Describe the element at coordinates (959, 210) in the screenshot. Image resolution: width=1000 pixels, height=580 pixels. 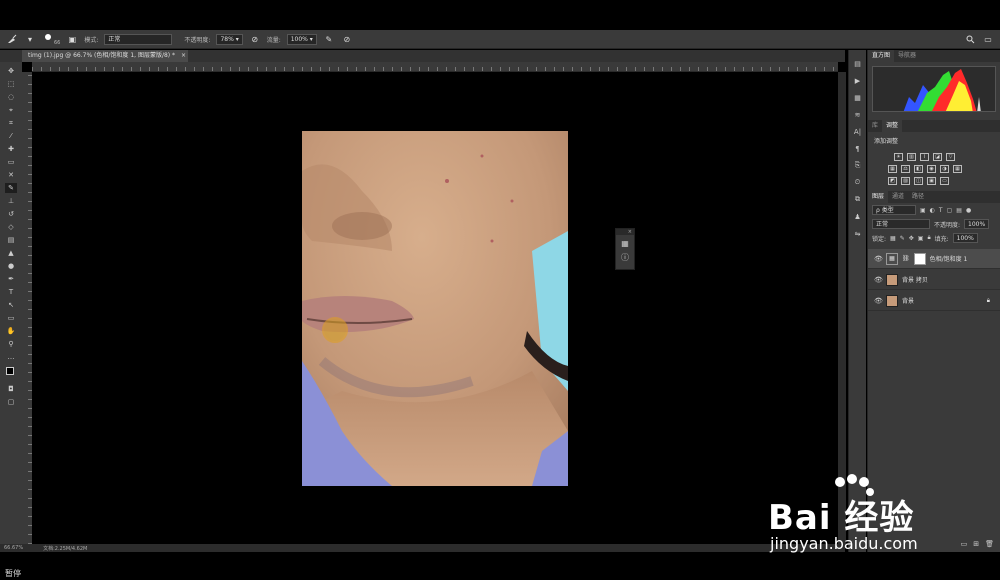
I see `filter-smart-icon: ▤` at that location.